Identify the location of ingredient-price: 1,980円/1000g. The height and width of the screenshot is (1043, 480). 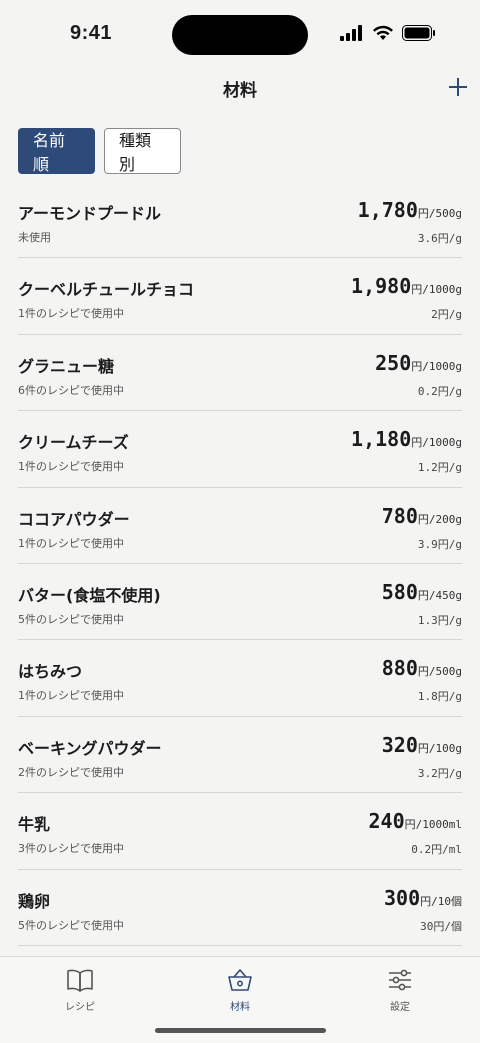
(406, 286).